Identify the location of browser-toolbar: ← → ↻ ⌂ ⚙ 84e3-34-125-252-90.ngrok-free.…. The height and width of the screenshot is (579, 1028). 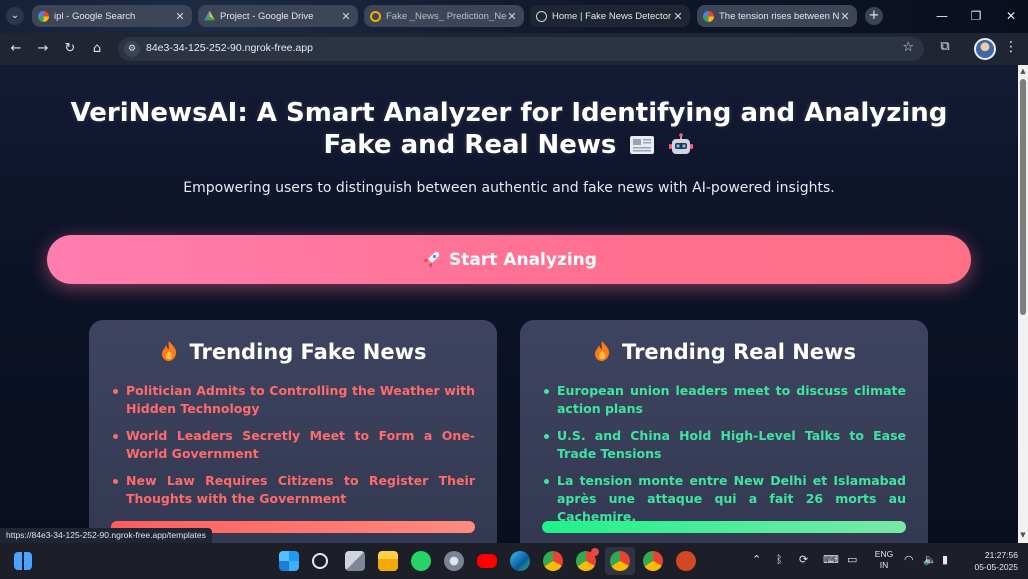
(514, 49).